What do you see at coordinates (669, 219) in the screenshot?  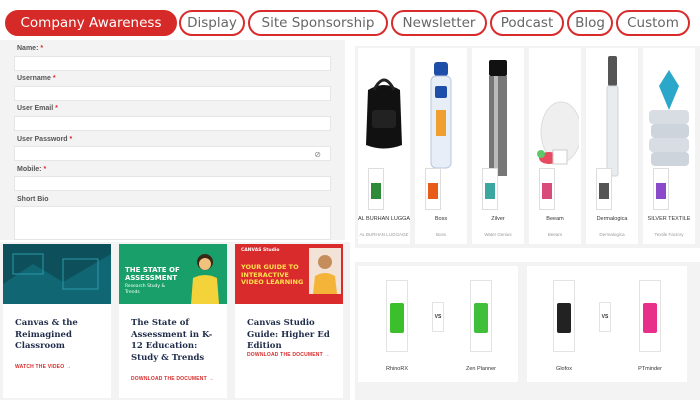 I see `product-name: SILVER TEXTILE` at bounding box center [669, 219].